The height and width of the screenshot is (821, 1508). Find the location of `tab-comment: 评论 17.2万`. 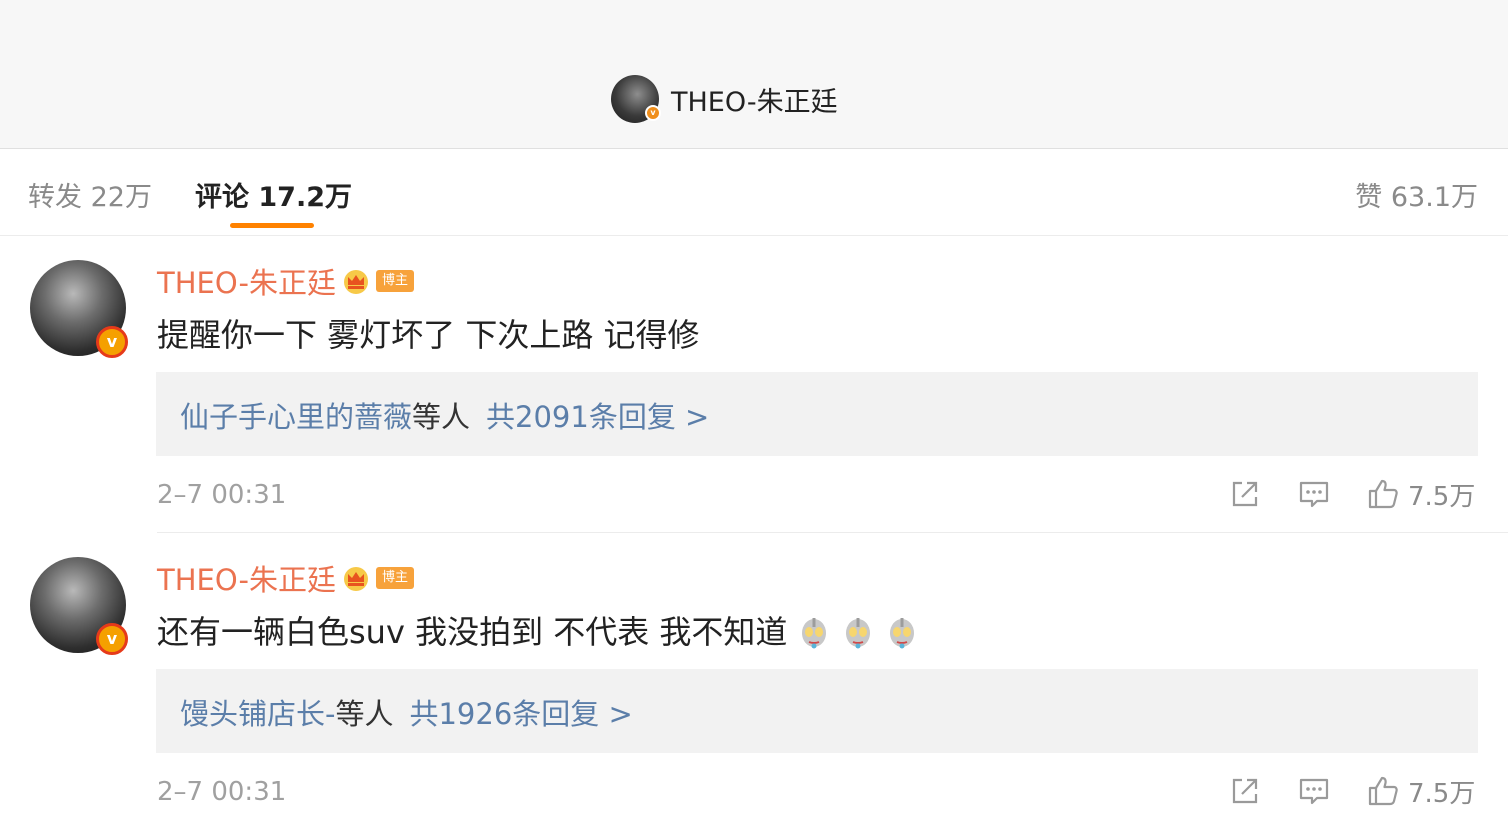

tab-comment: 评论 17.2万 is located at coordinates (273, 194).